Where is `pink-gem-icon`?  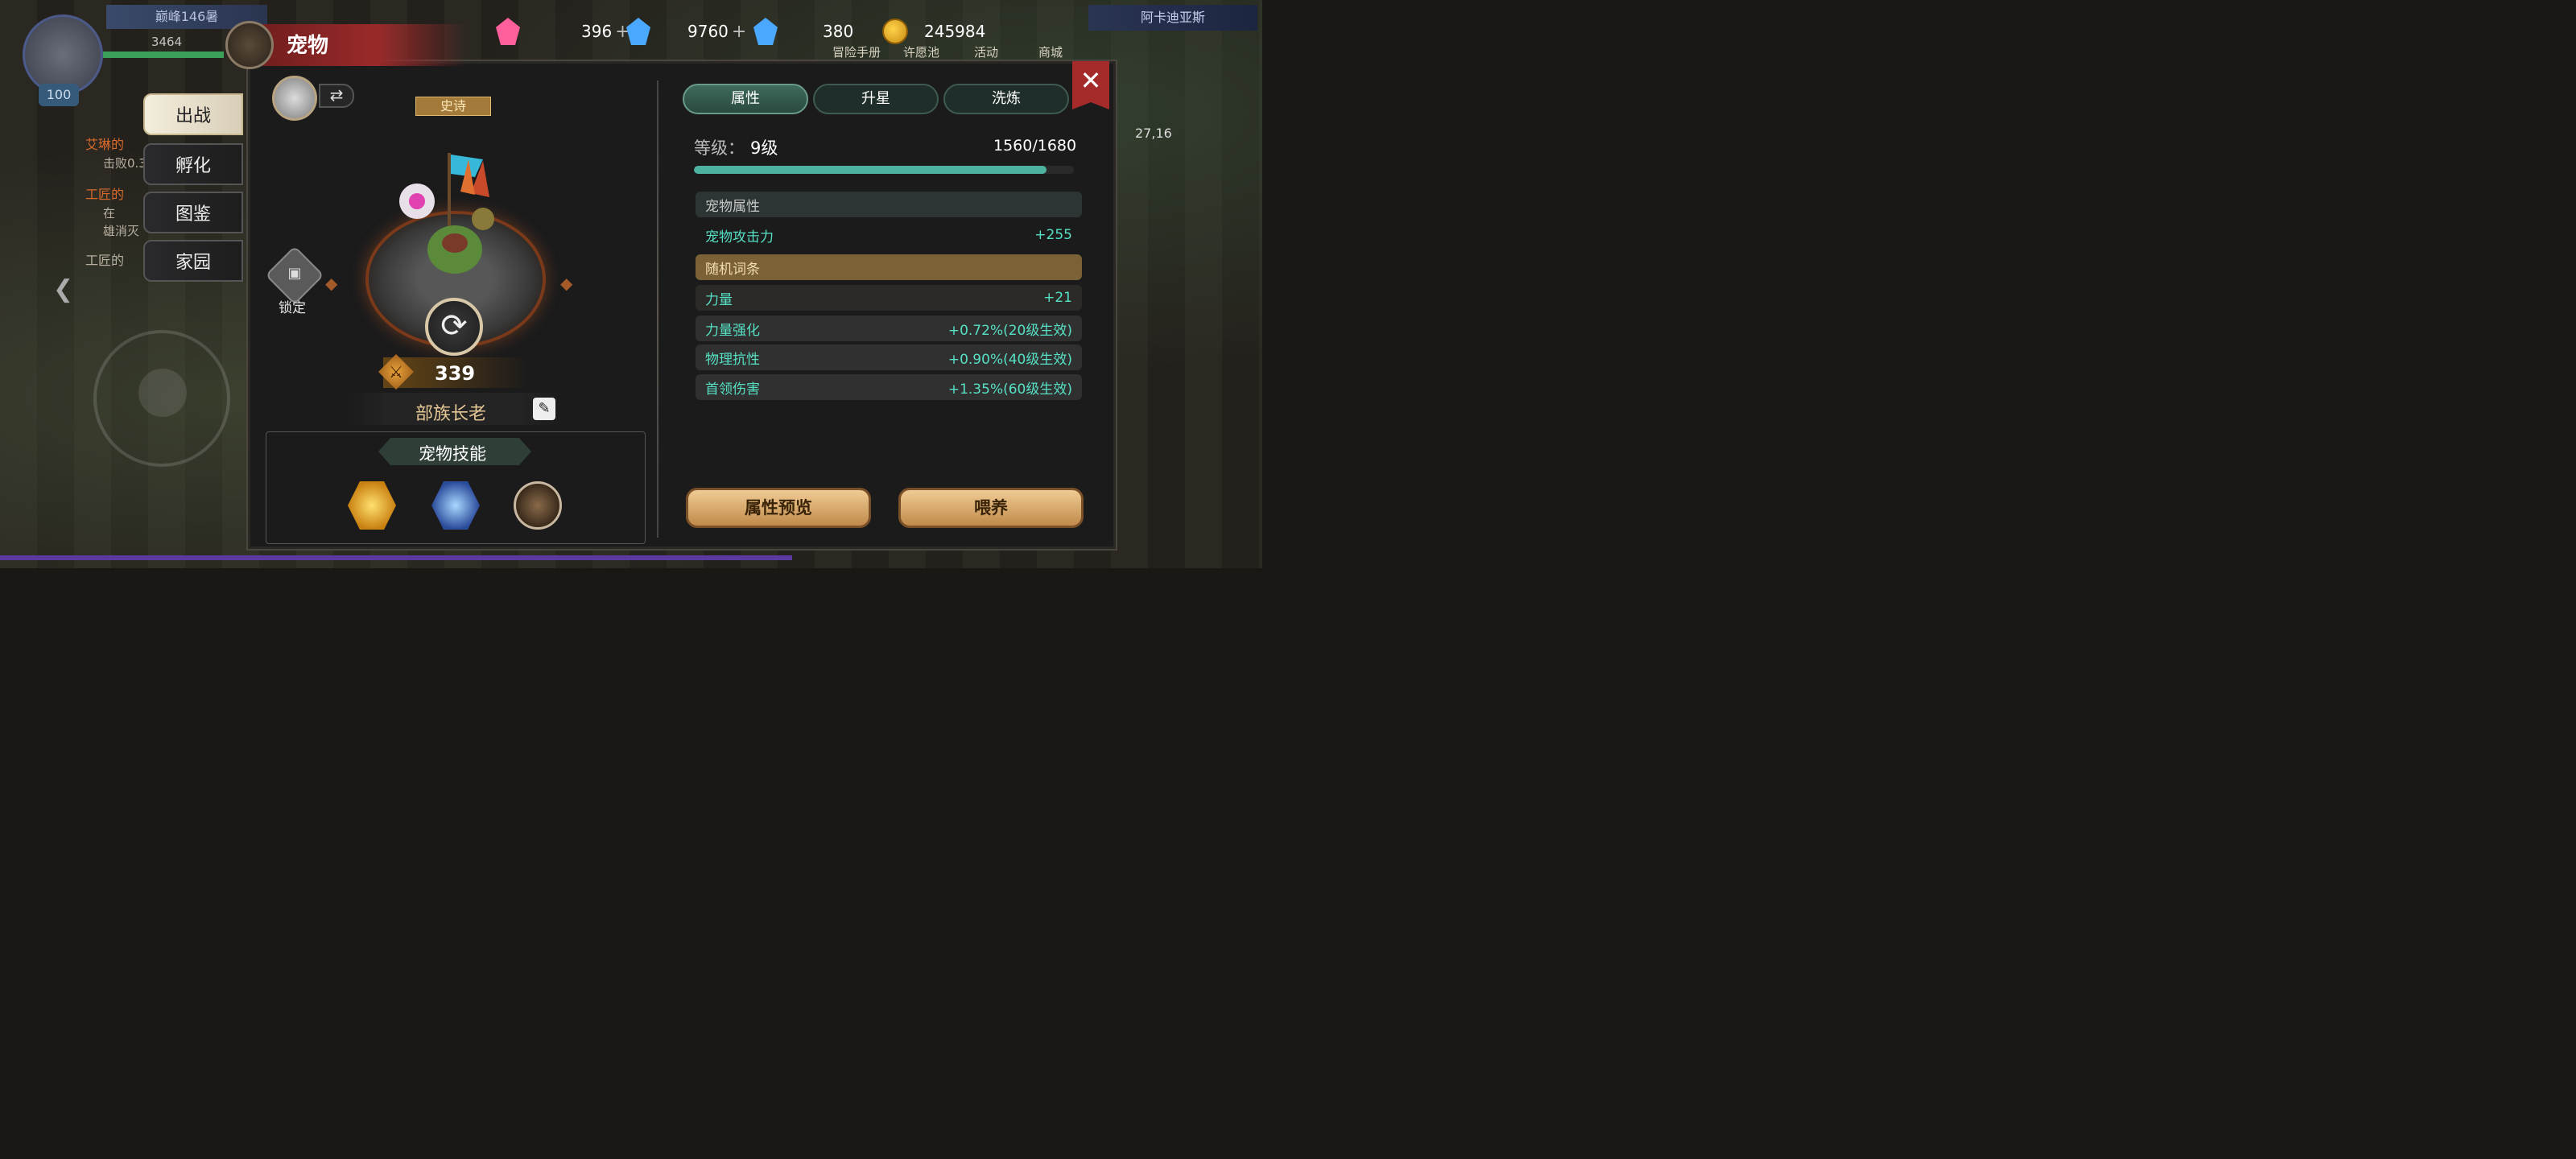 pink-gem-icon is located at coordinates (508, 31).